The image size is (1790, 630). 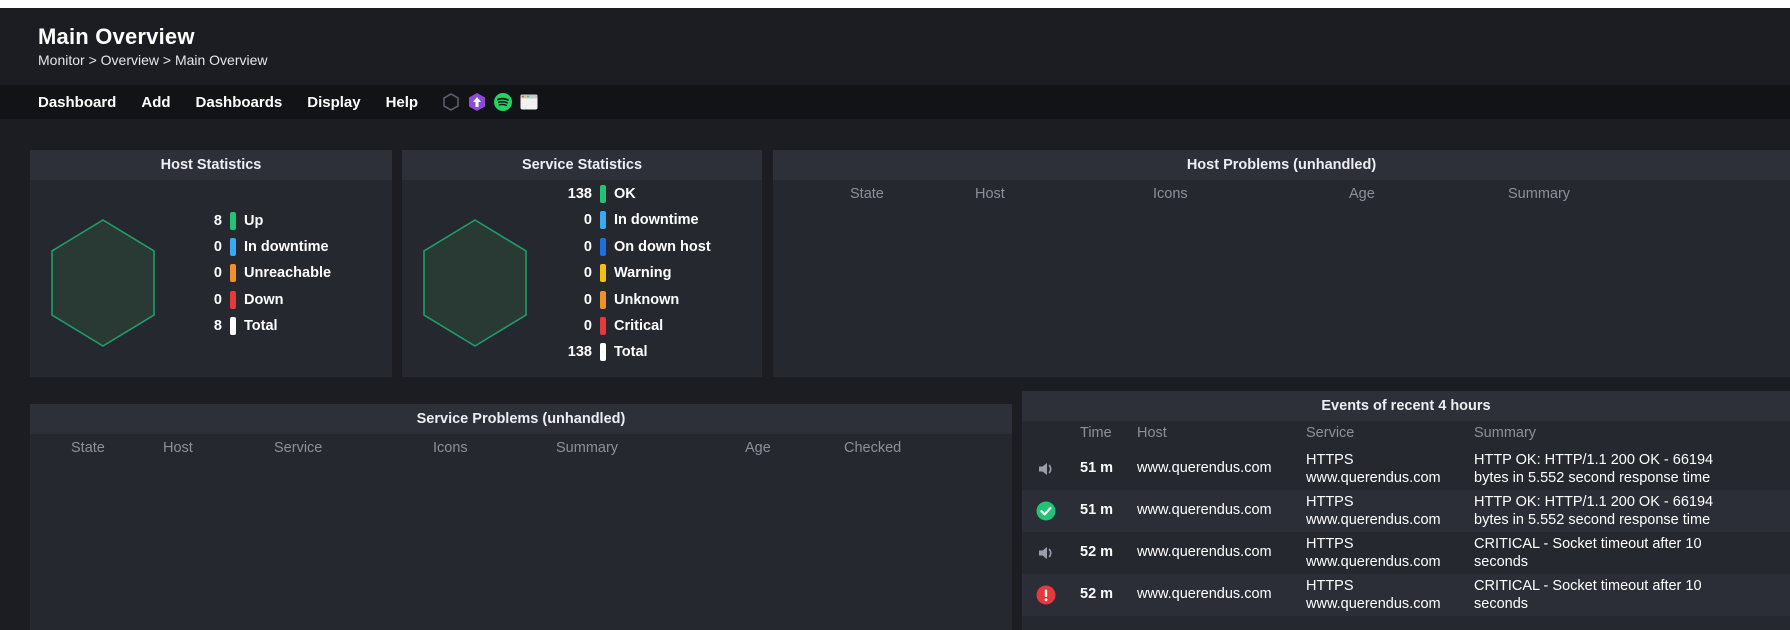 I want to click on host-hexagon-chart, so click(x=103, y=283).